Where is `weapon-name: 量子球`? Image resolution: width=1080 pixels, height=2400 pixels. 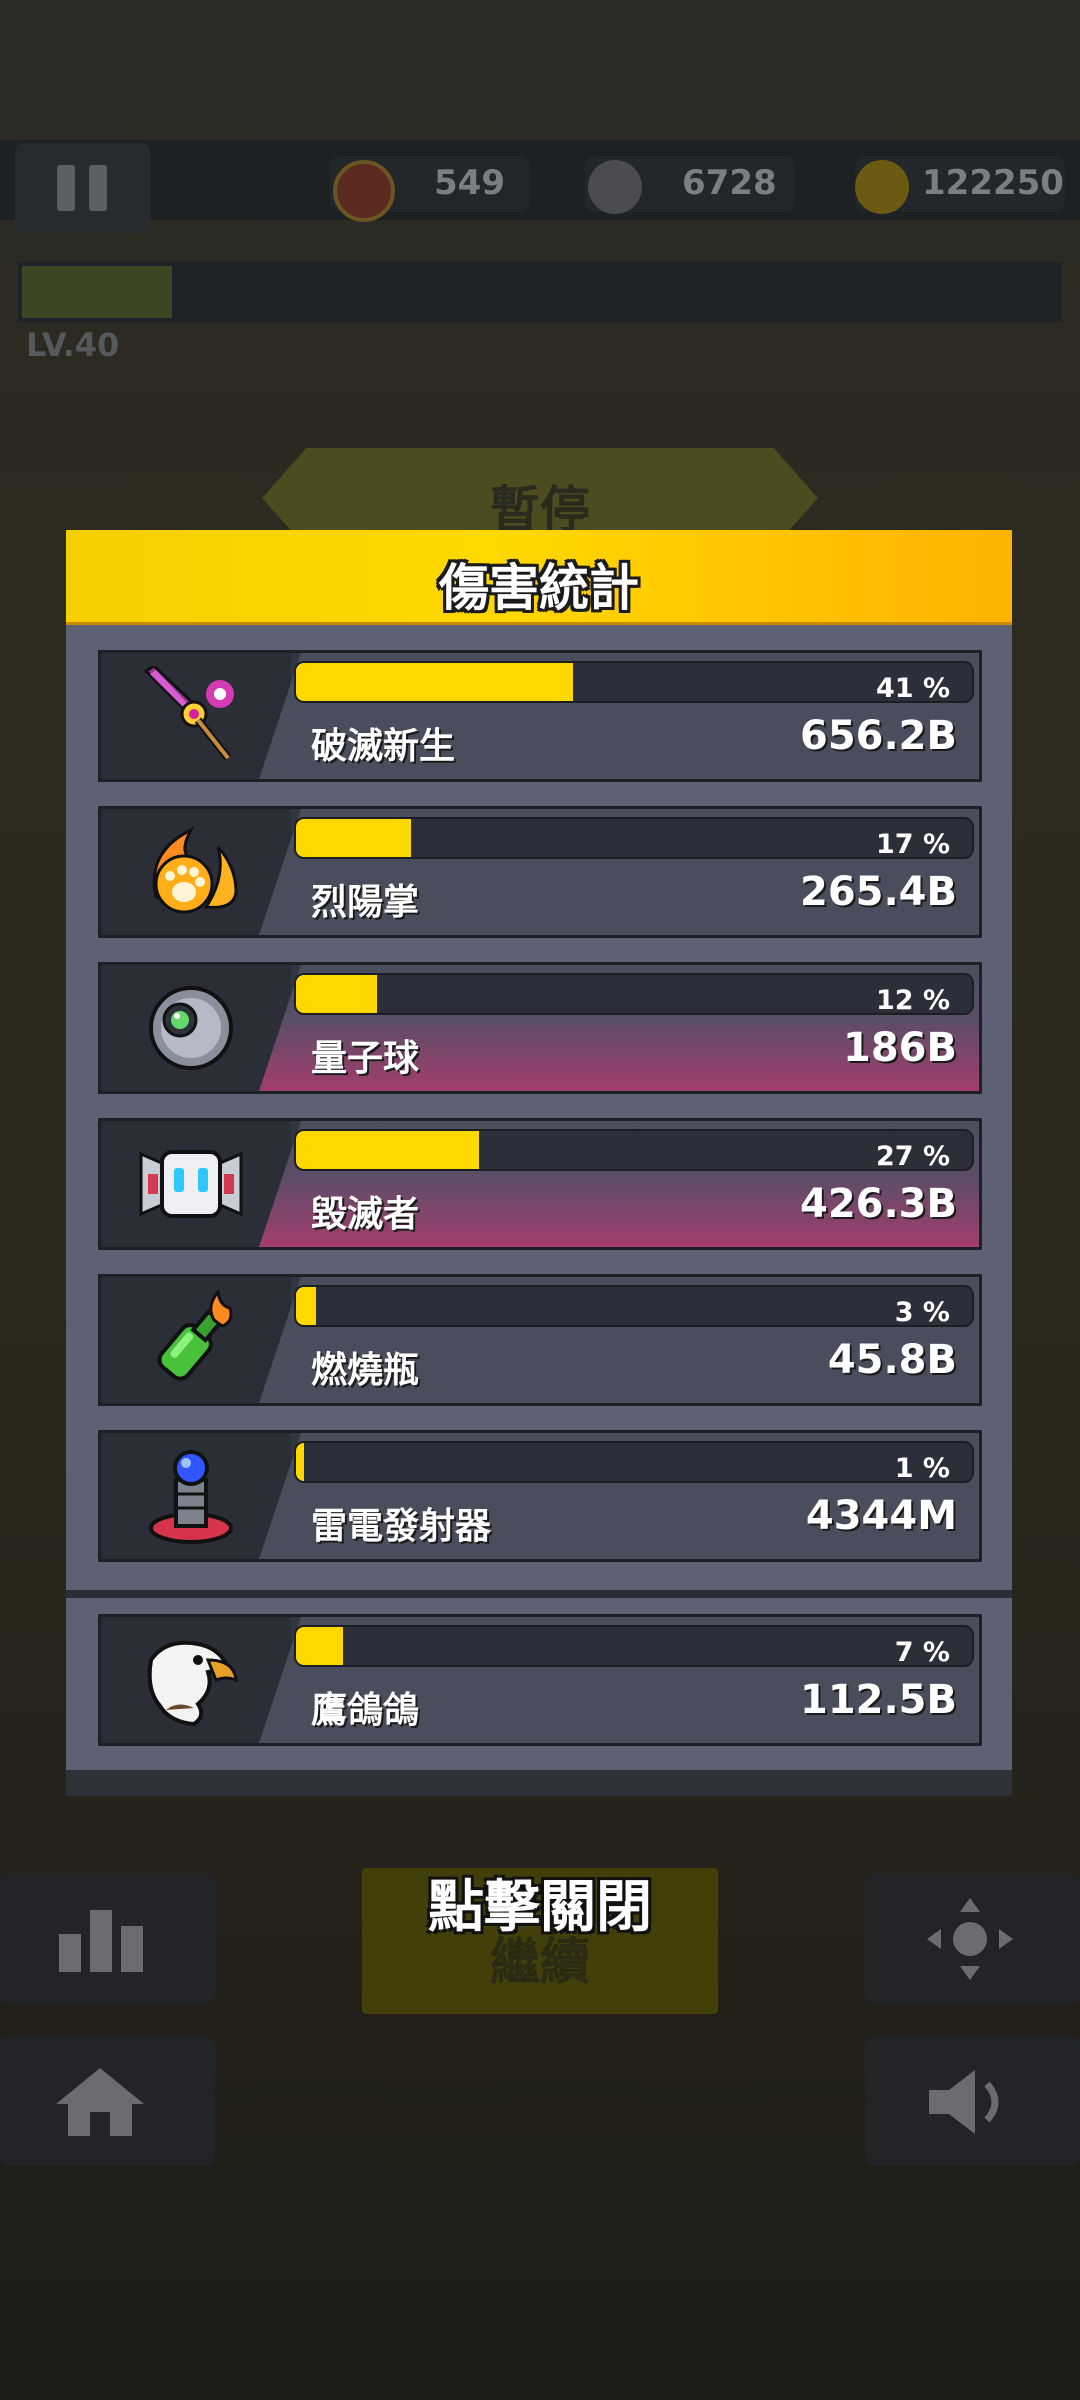
weapon-name: 量子球 is located at coordinates (365, 1058).